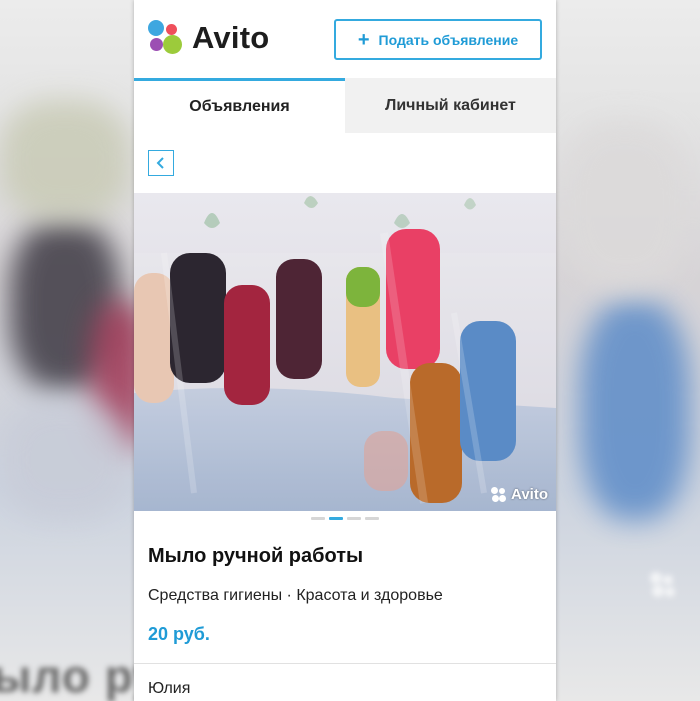  I want to click on watermark-text: Avito, so click(529, 494).